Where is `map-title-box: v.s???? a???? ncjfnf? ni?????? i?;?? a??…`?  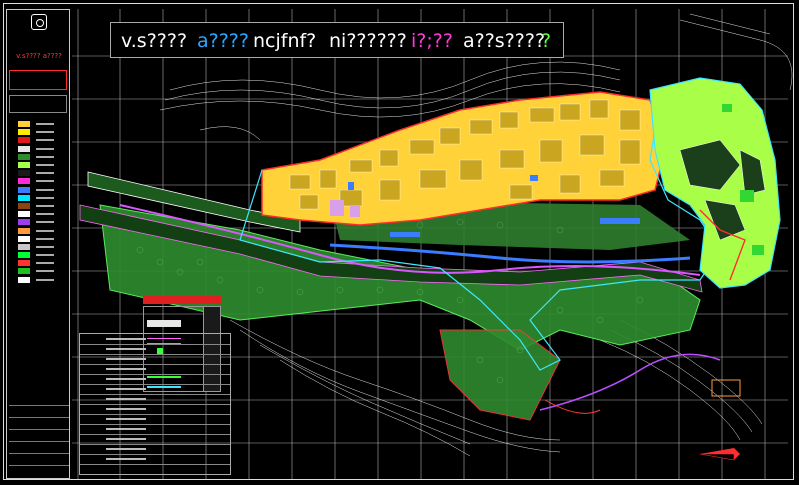
map-title-box: v.s???? a???? ncjfnf? ni?????? i?;?? a??… is located at coordinates (337, 40).